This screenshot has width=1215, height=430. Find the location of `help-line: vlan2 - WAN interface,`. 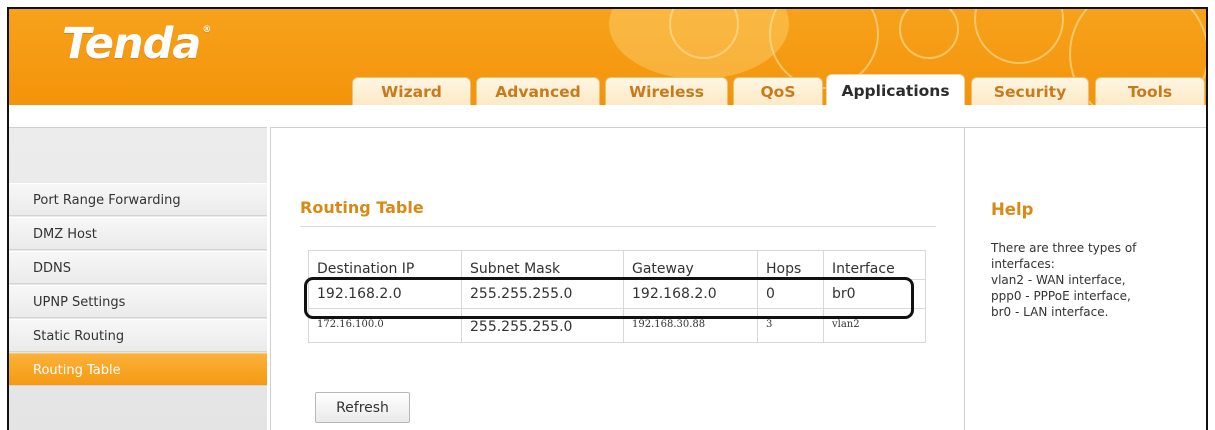

help-line: vlan2 - WAN interface, is located at coordinates (1058, 280).